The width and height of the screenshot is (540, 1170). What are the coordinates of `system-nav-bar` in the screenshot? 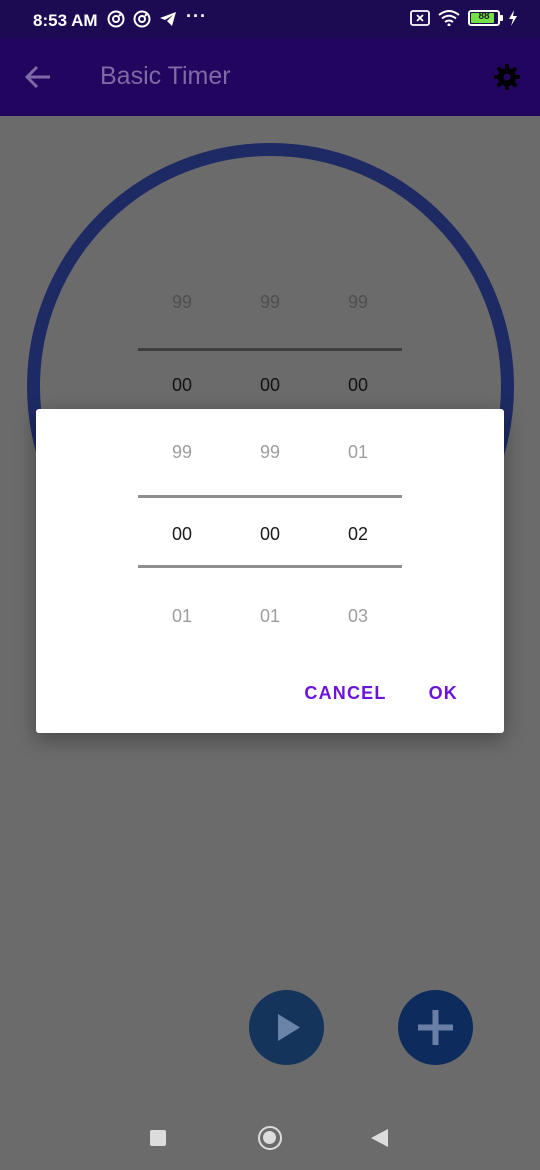 It's located at (270, 1137).